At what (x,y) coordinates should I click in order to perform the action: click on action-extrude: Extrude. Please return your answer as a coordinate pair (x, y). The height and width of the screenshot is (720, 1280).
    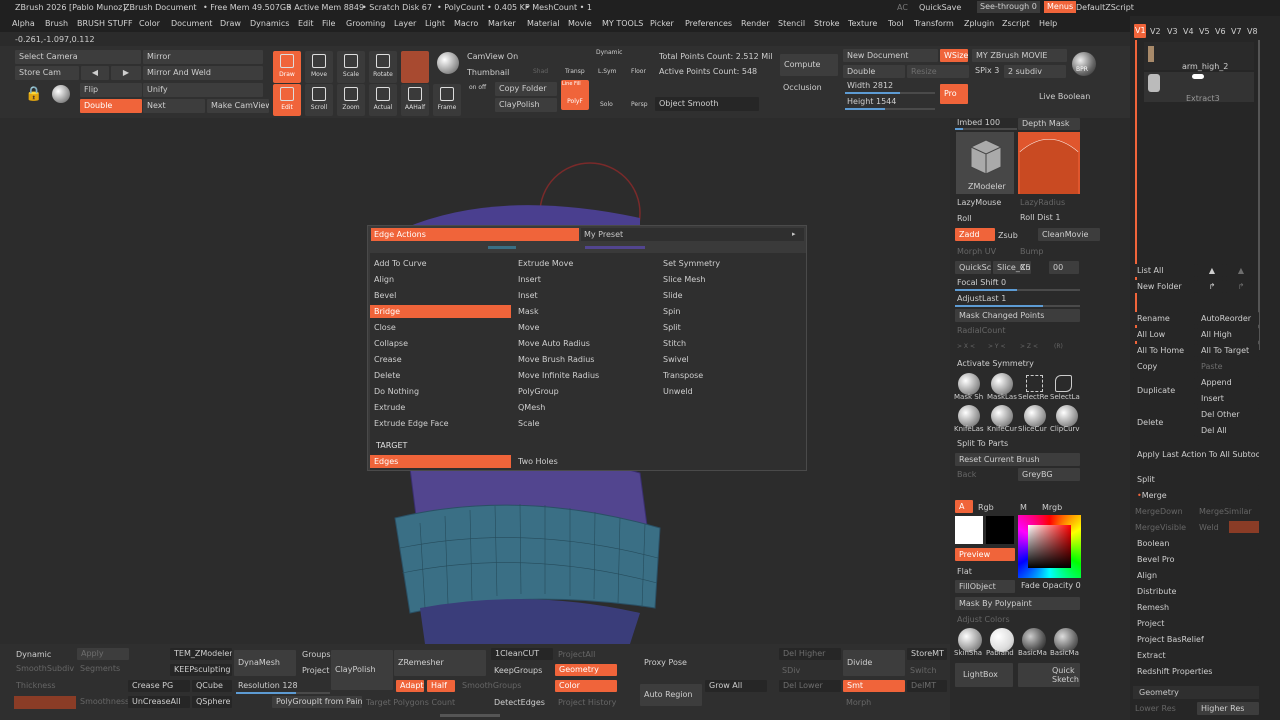
    Looking at the image, I should click on (387, 407).